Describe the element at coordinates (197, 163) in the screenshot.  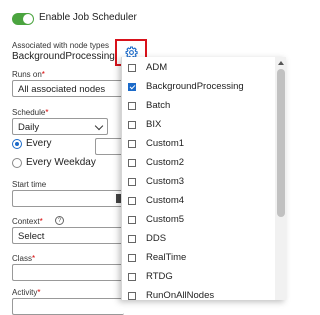
I see `node-type-option-custom2: Custom2` at that location.